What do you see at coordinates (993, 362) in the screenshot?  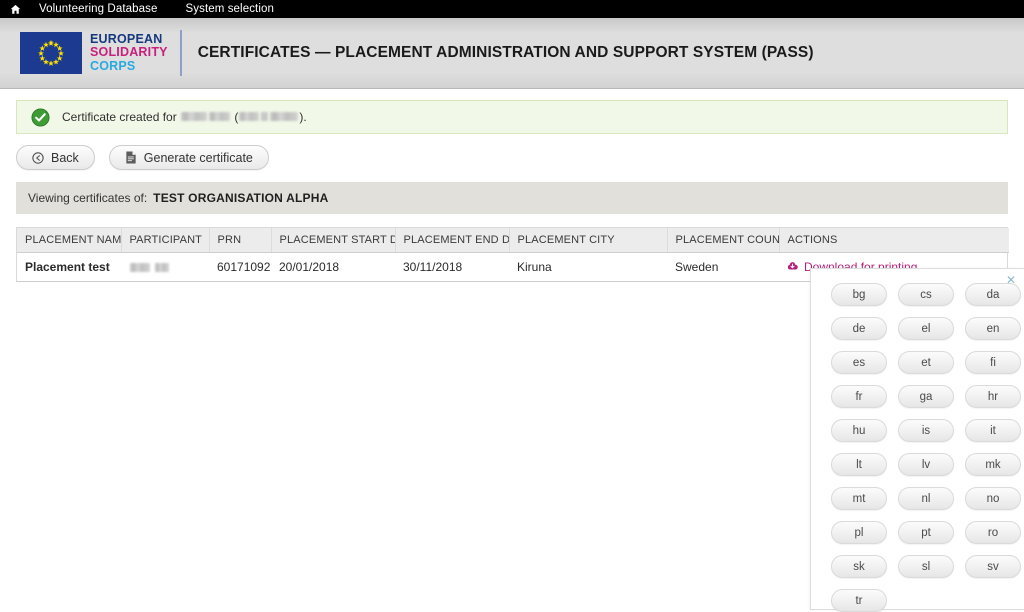 I see `language-button-fi: fi` at bounding box center [993, 362].